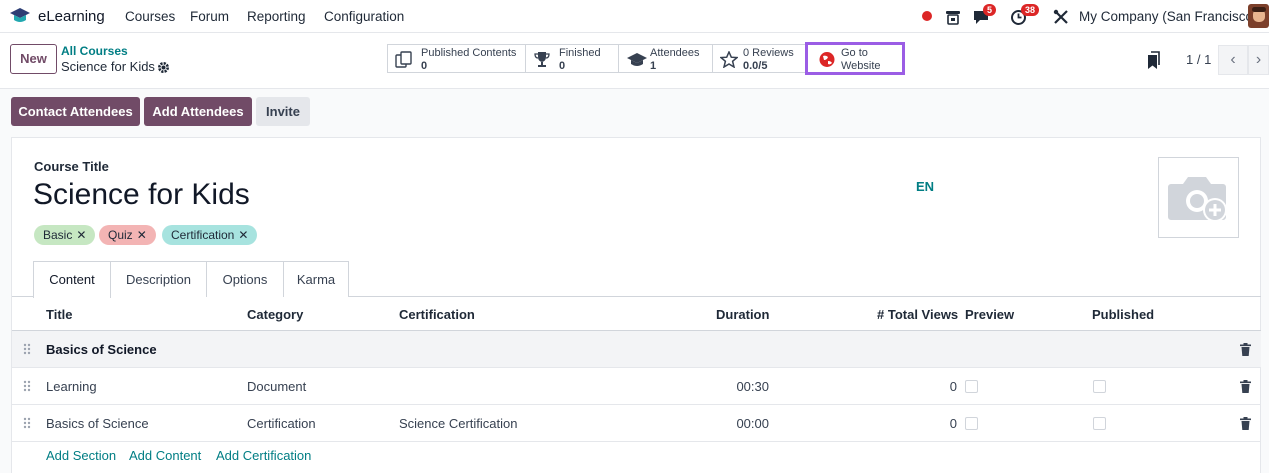 The image size is (1269, 473). What do you see at coordinates (94, 51) in the screenshot?
I see `breadcrumb-all-courses: All Courses` at bounding box center [94, 51].